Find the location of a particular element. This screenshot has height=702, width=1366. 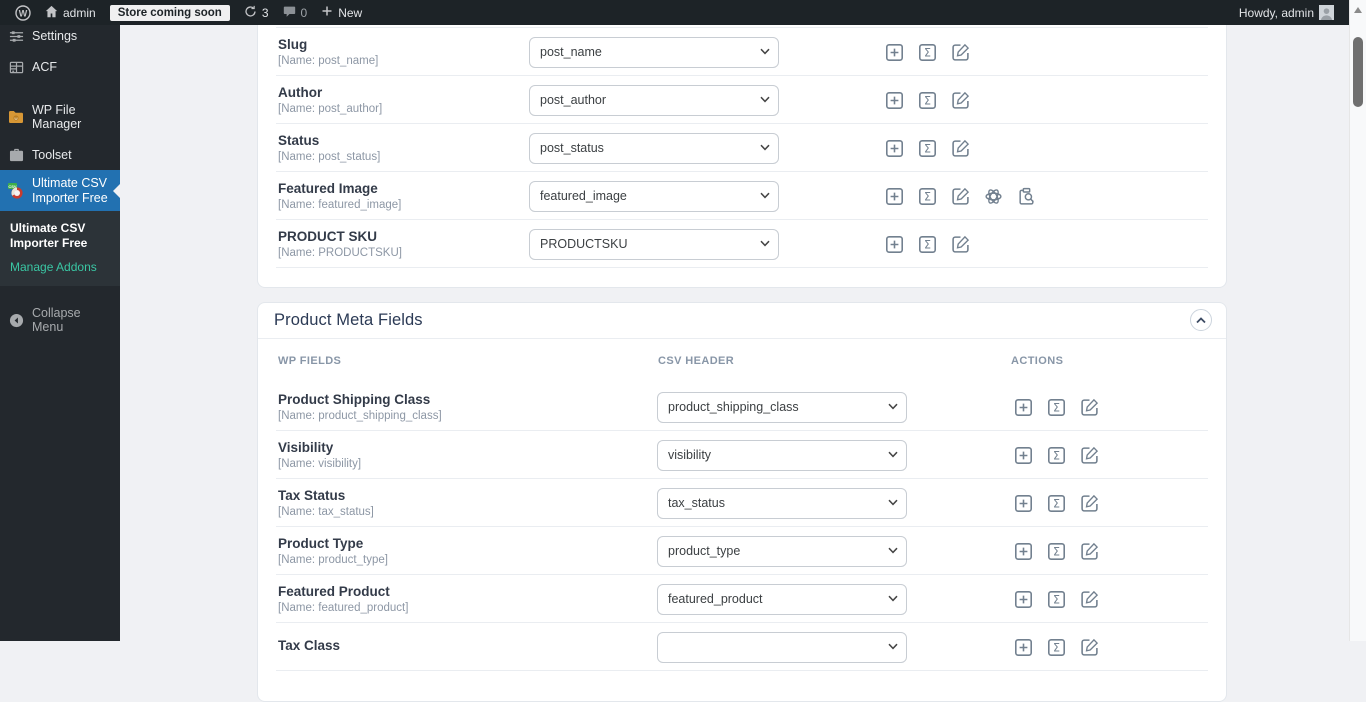

csv-header-select: post_author is located at coordinates (654, 100).